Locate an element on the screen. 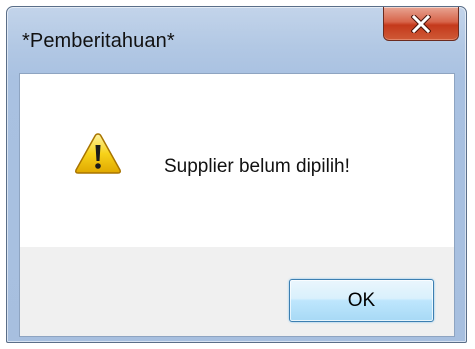 The width and height of the screenshot is (475, 349). close-x-icon is located at coordinates (421, 23).